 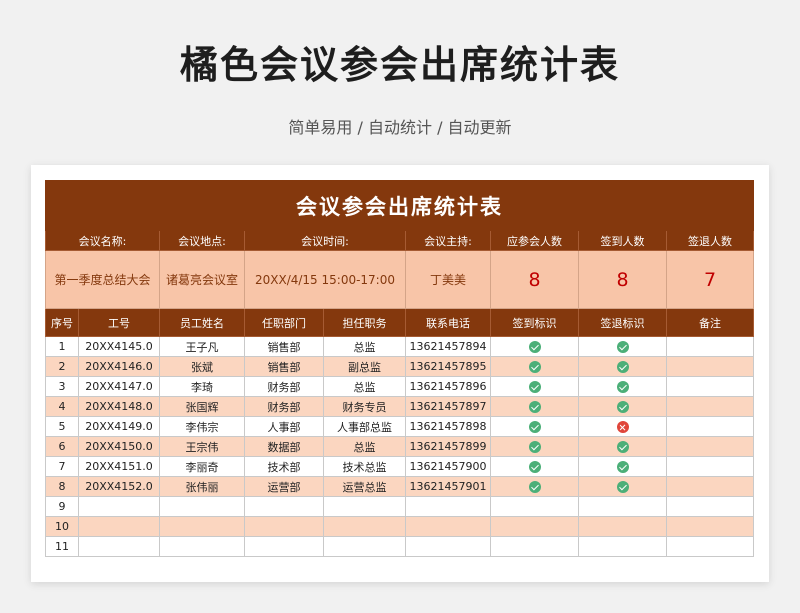 What do you see at coordinates (284, 466) in the screenshot?
I see `department-cell: 技术部` at bounding box center [284, 466].